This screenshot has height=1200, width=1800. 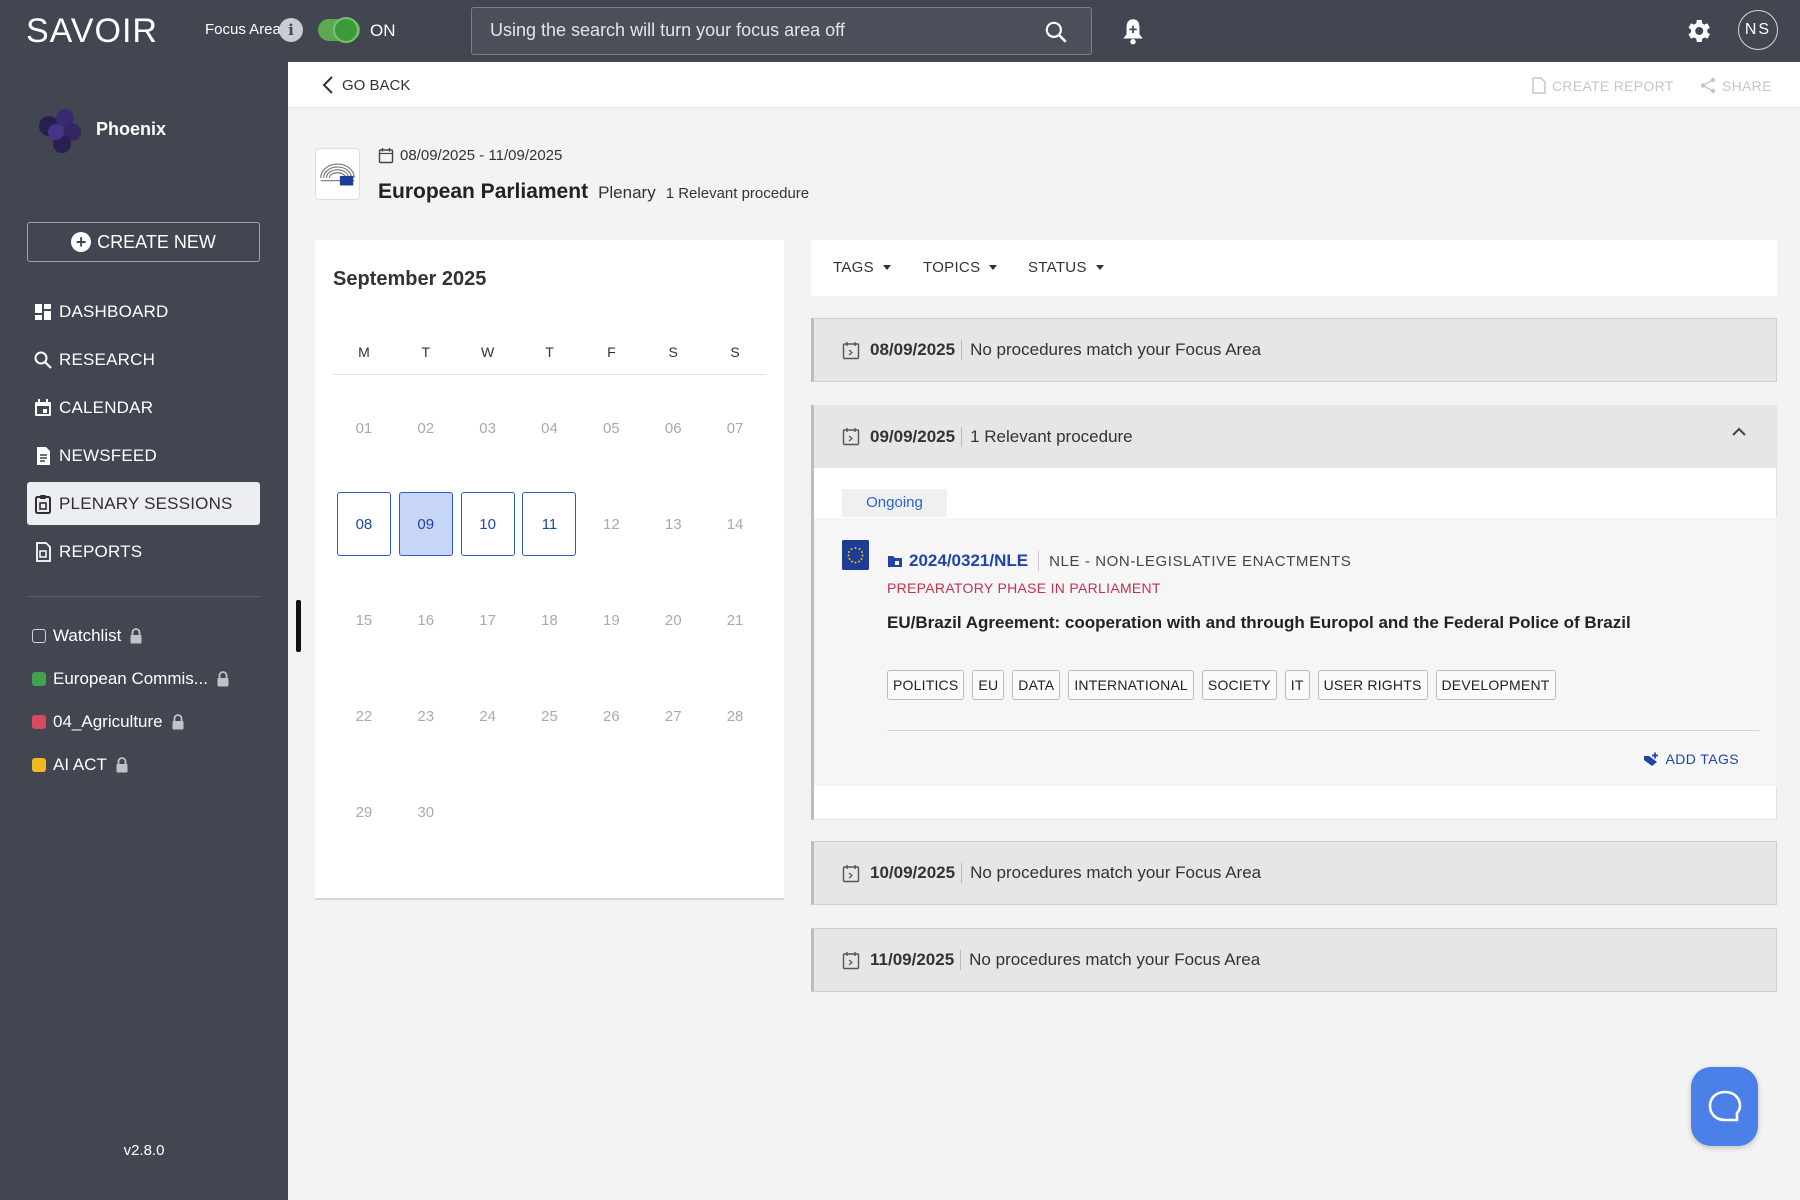 What do you see at coordinates (1724, 1106) in the screenshot?
I see `help-chat-button` at bounding box center [1724, 1106].